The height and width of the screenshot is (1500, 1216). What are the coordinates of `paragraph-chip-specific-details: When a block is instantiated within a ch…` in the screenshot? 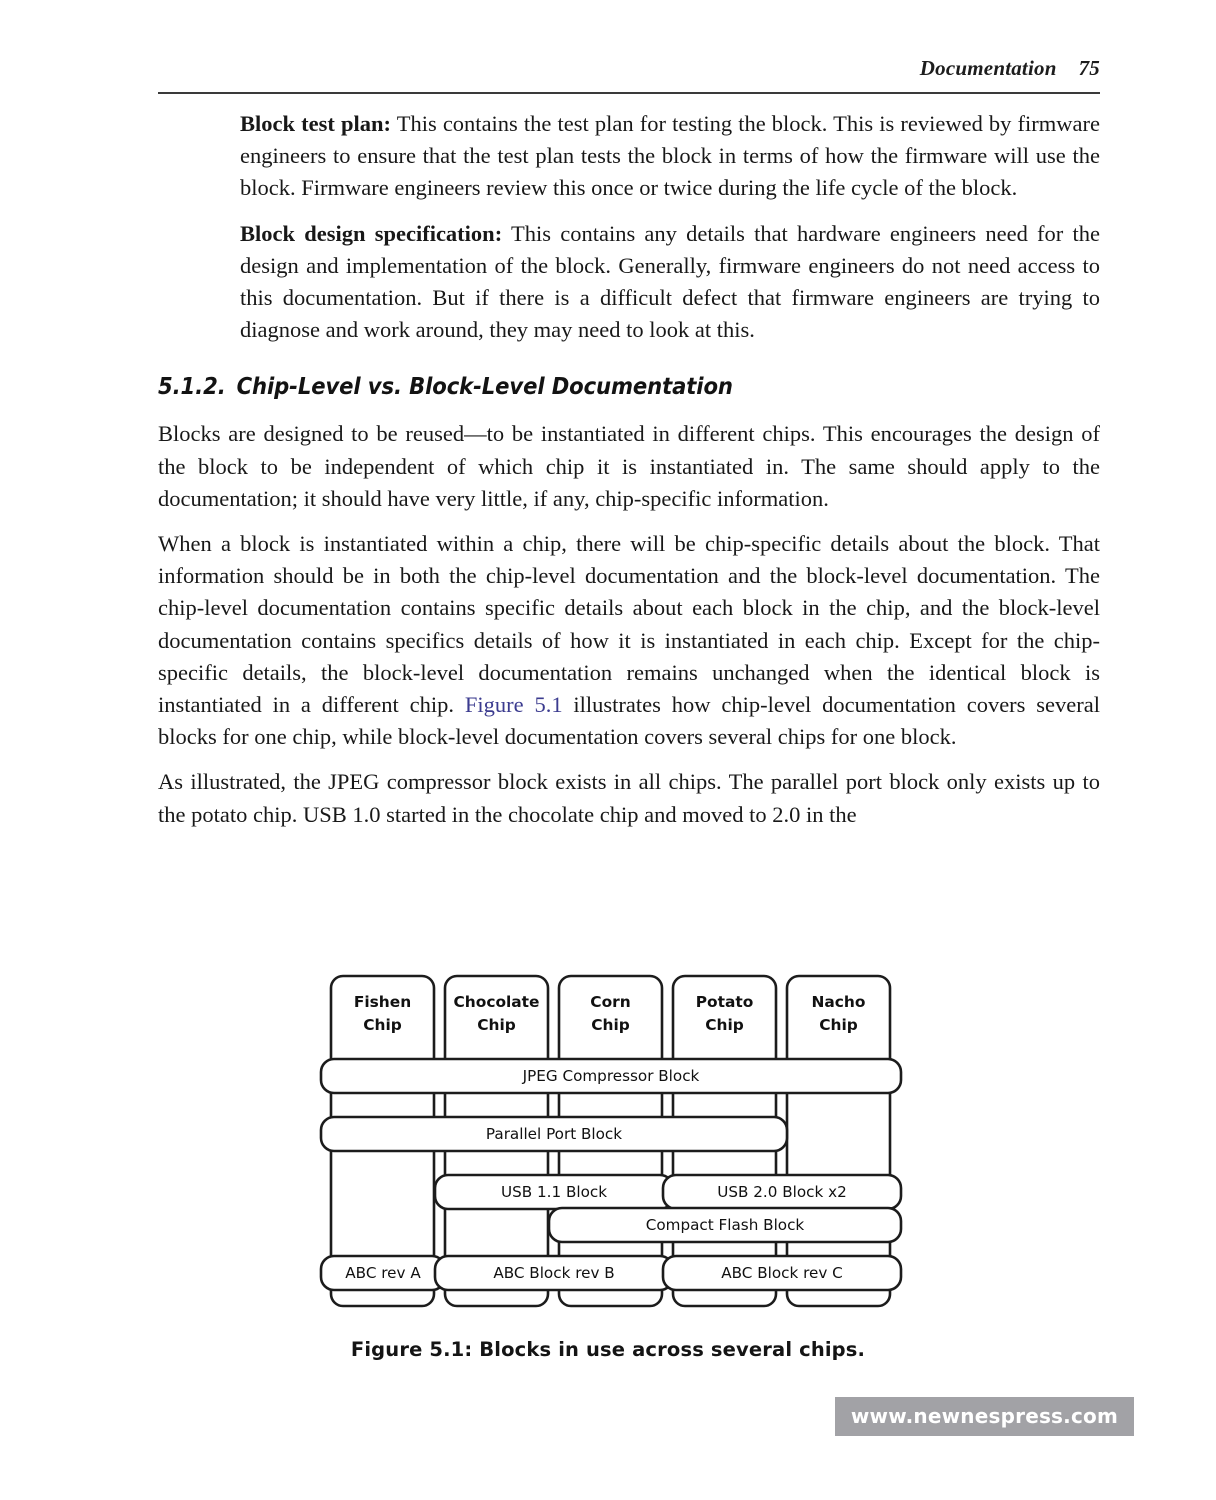 It's located at (629, 640).